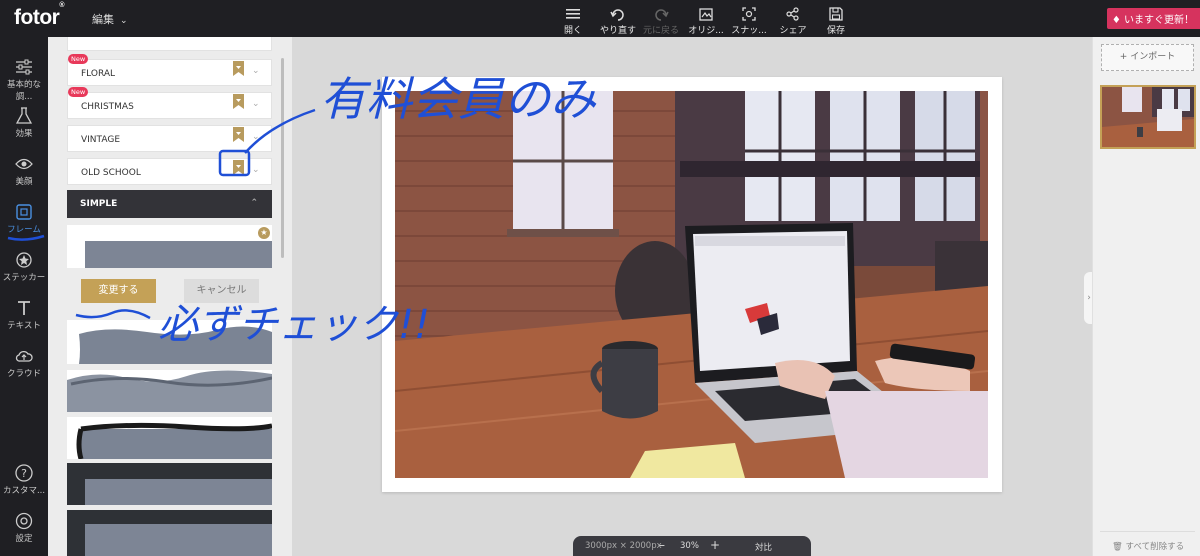 The image size is (1200, 556). What do you see at coordinates (264, 233) in the screenshot?
I see `premium-star-icon: ★` at bounding box center [264, 233].